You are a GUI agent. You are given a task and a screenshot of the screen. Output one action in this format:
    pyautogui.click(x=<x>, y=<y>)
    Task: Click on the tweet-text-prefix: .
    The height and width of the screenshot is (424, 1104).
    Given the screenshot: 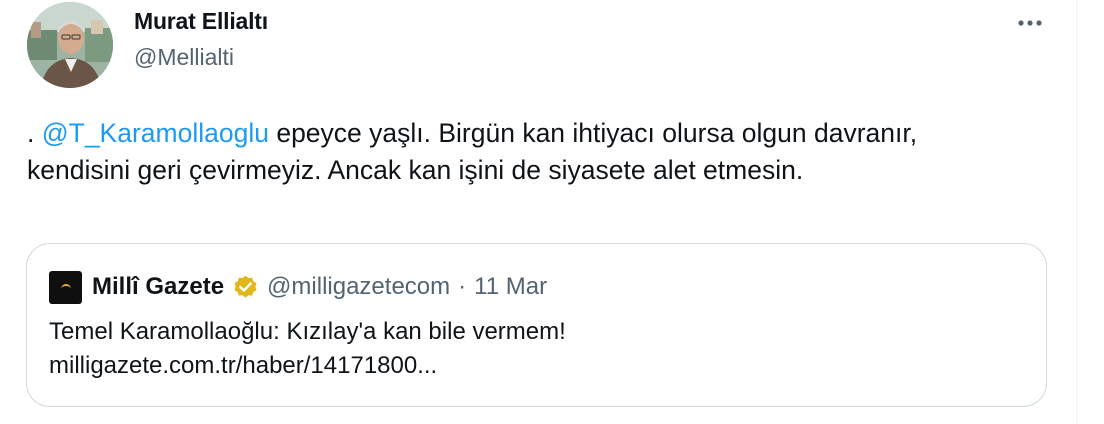 What is the action you would take?
    pyautogui.click(x=34, y=133)
    